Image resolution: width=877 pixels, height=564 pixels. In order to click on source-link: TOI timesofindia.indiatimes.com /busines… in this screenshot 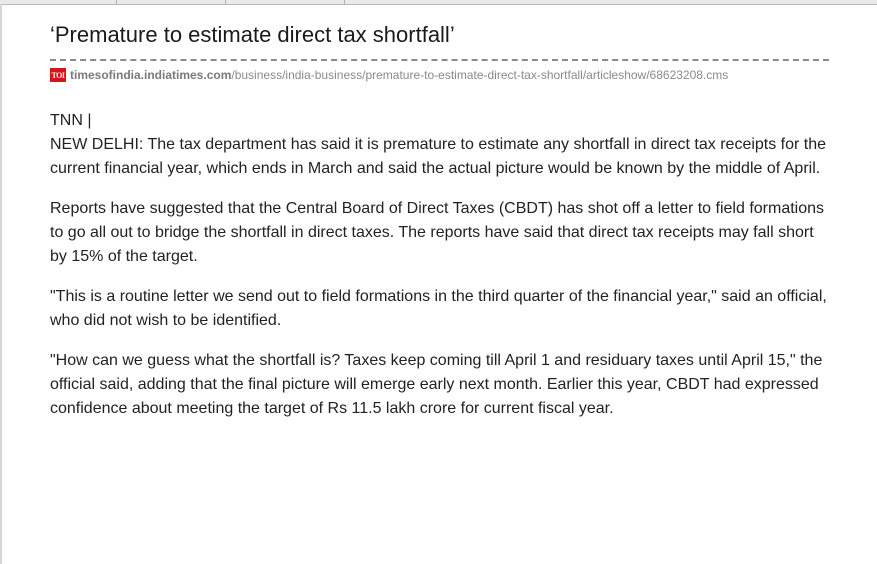, I will do `click(439, 75)`.